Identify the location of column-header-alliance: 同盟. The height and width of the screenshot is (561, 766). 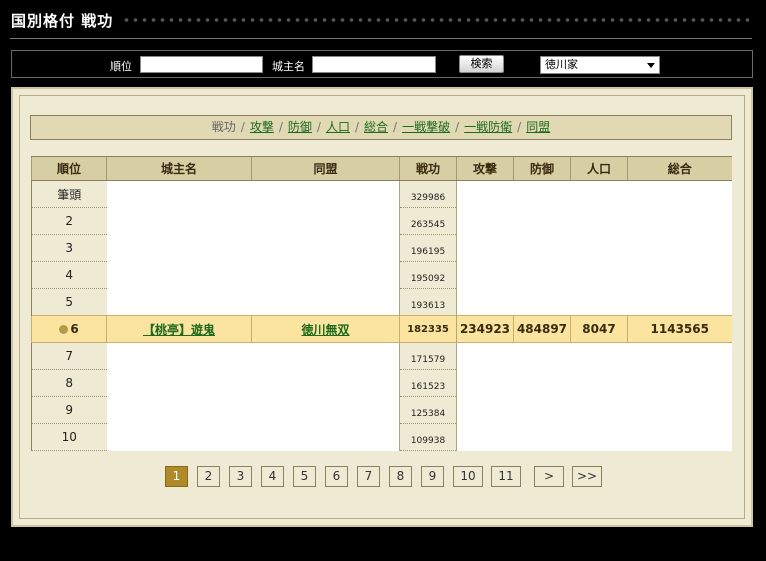
(325, 168).